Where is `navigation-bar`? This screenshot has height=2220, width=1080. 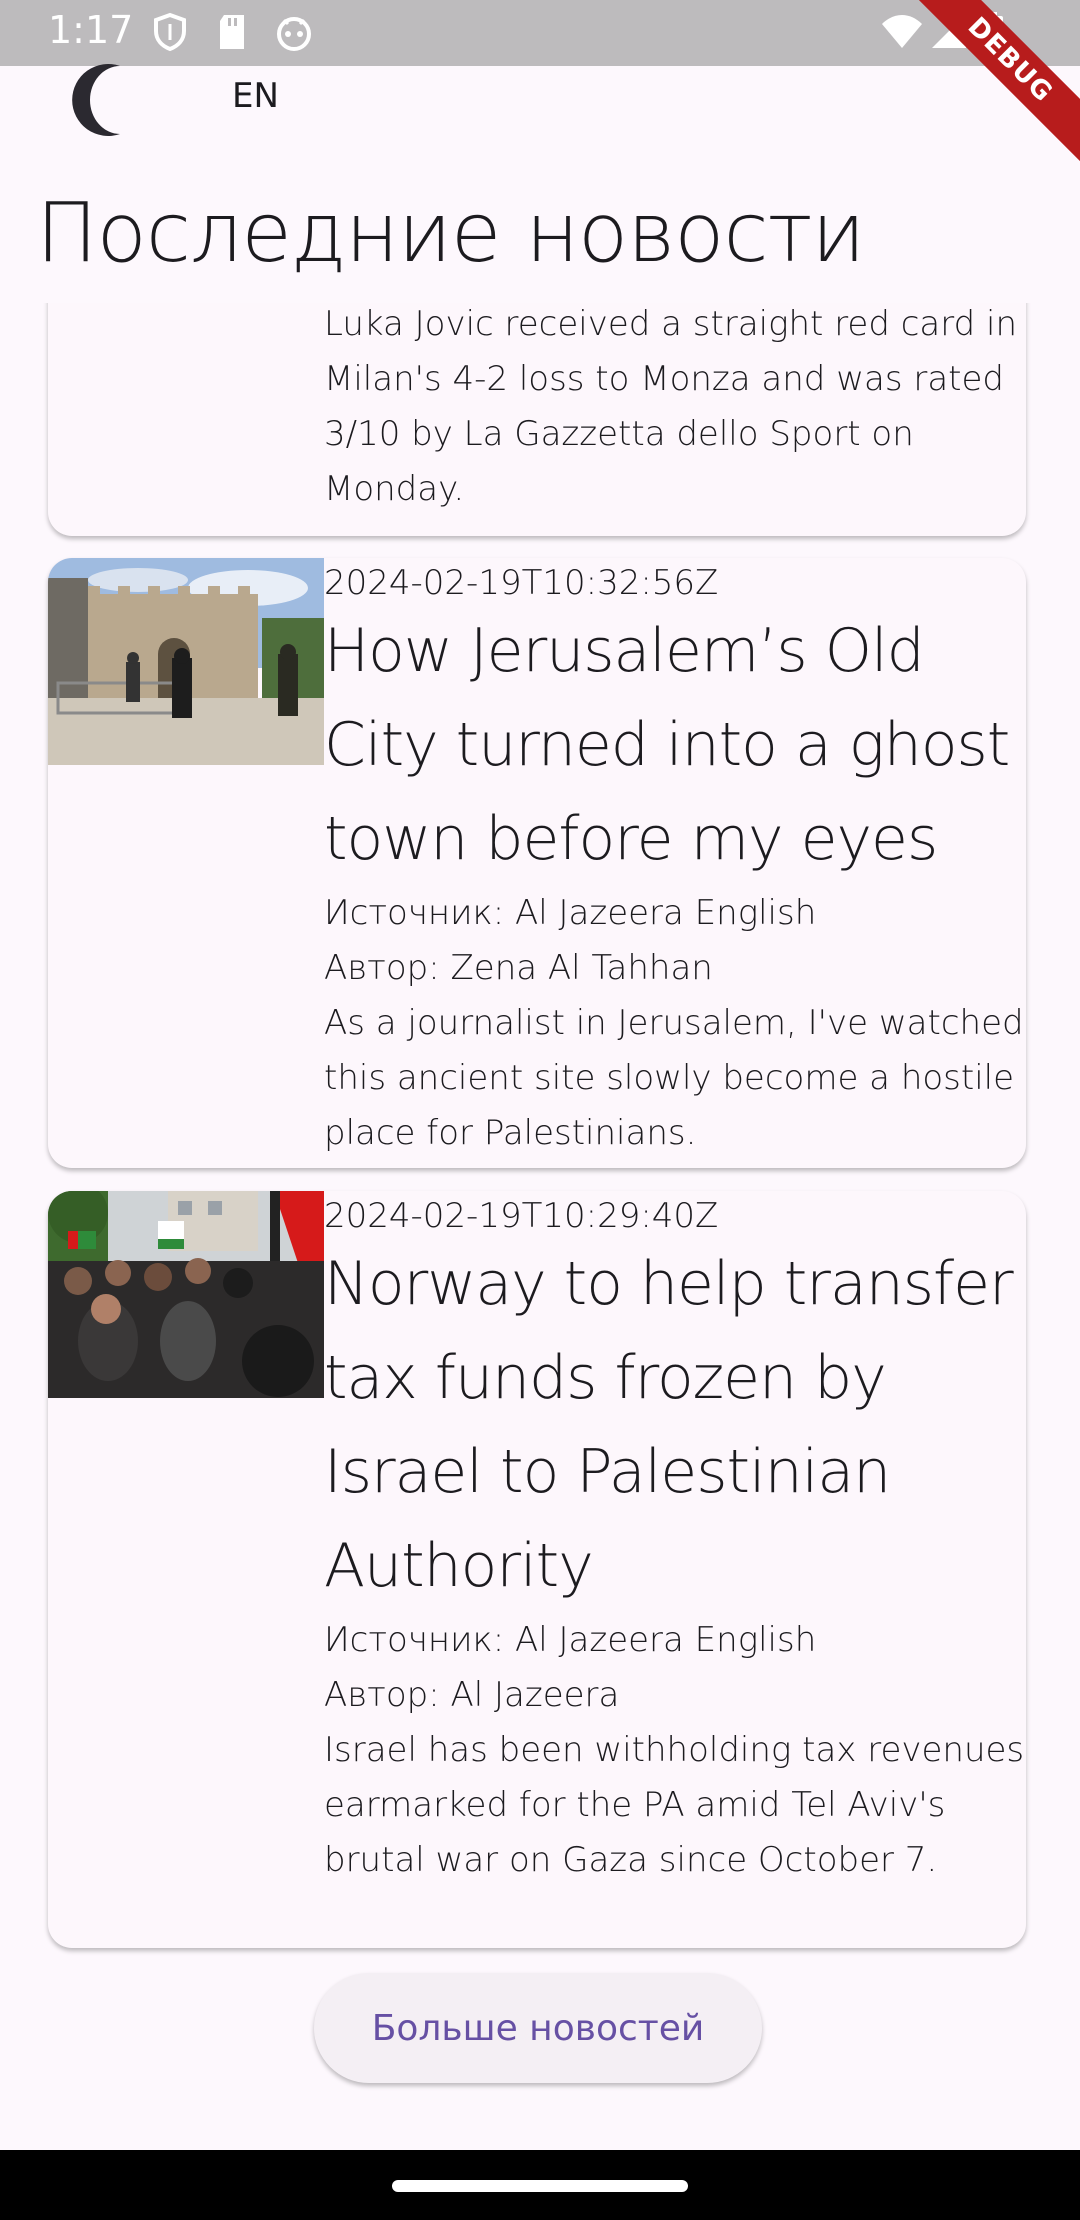 navigation-bar is located at coordinates (540, 2185).